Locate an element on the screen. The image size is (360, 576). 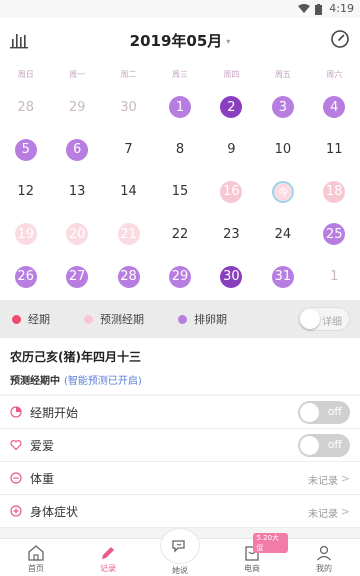
compass-icon is located at coordinates (340, 39).